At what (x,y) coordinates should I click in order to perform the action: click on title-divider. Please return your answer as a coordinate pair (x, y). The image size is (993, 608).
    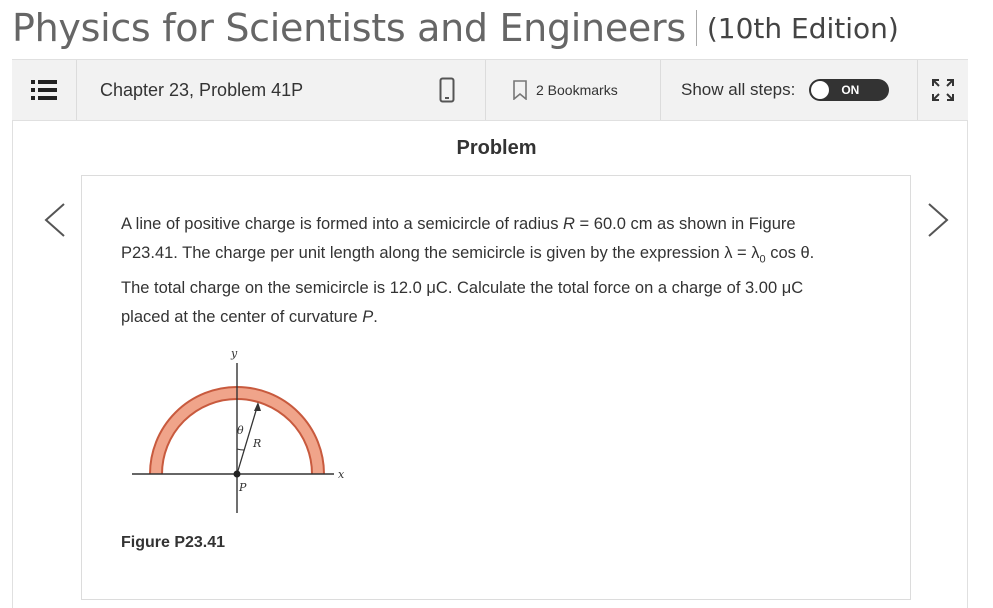
    Looking at the image, I should click on (696, 28).